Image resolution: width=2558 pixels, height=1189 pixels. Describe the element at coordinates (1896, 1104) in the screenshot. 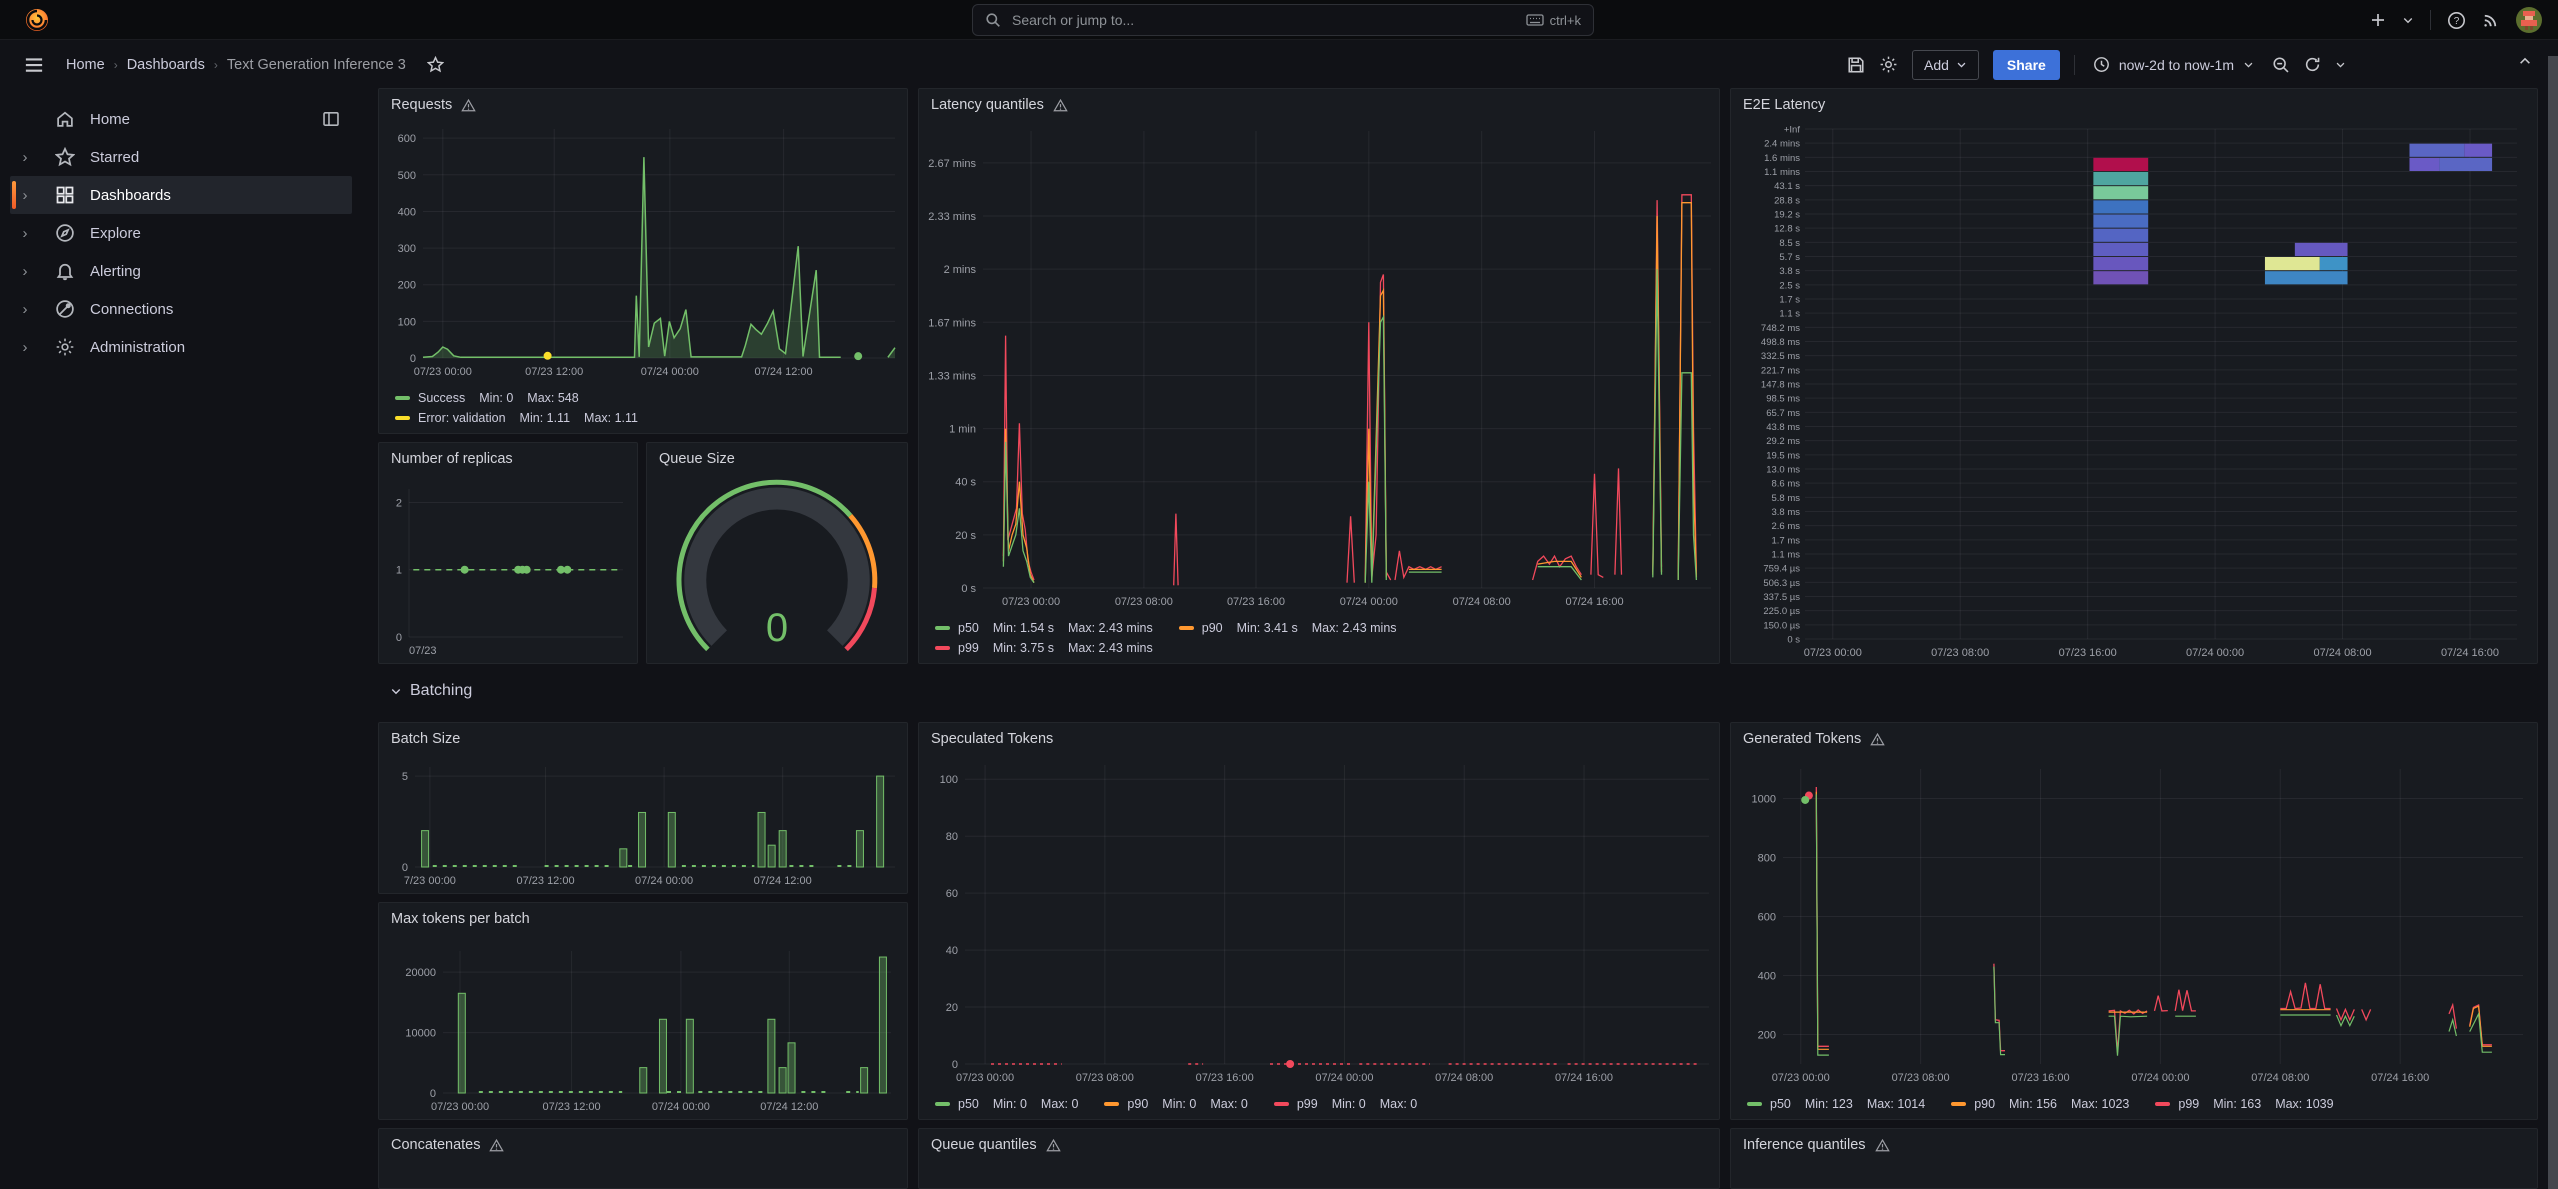

I see `series-max: Max: 1014` at that location.